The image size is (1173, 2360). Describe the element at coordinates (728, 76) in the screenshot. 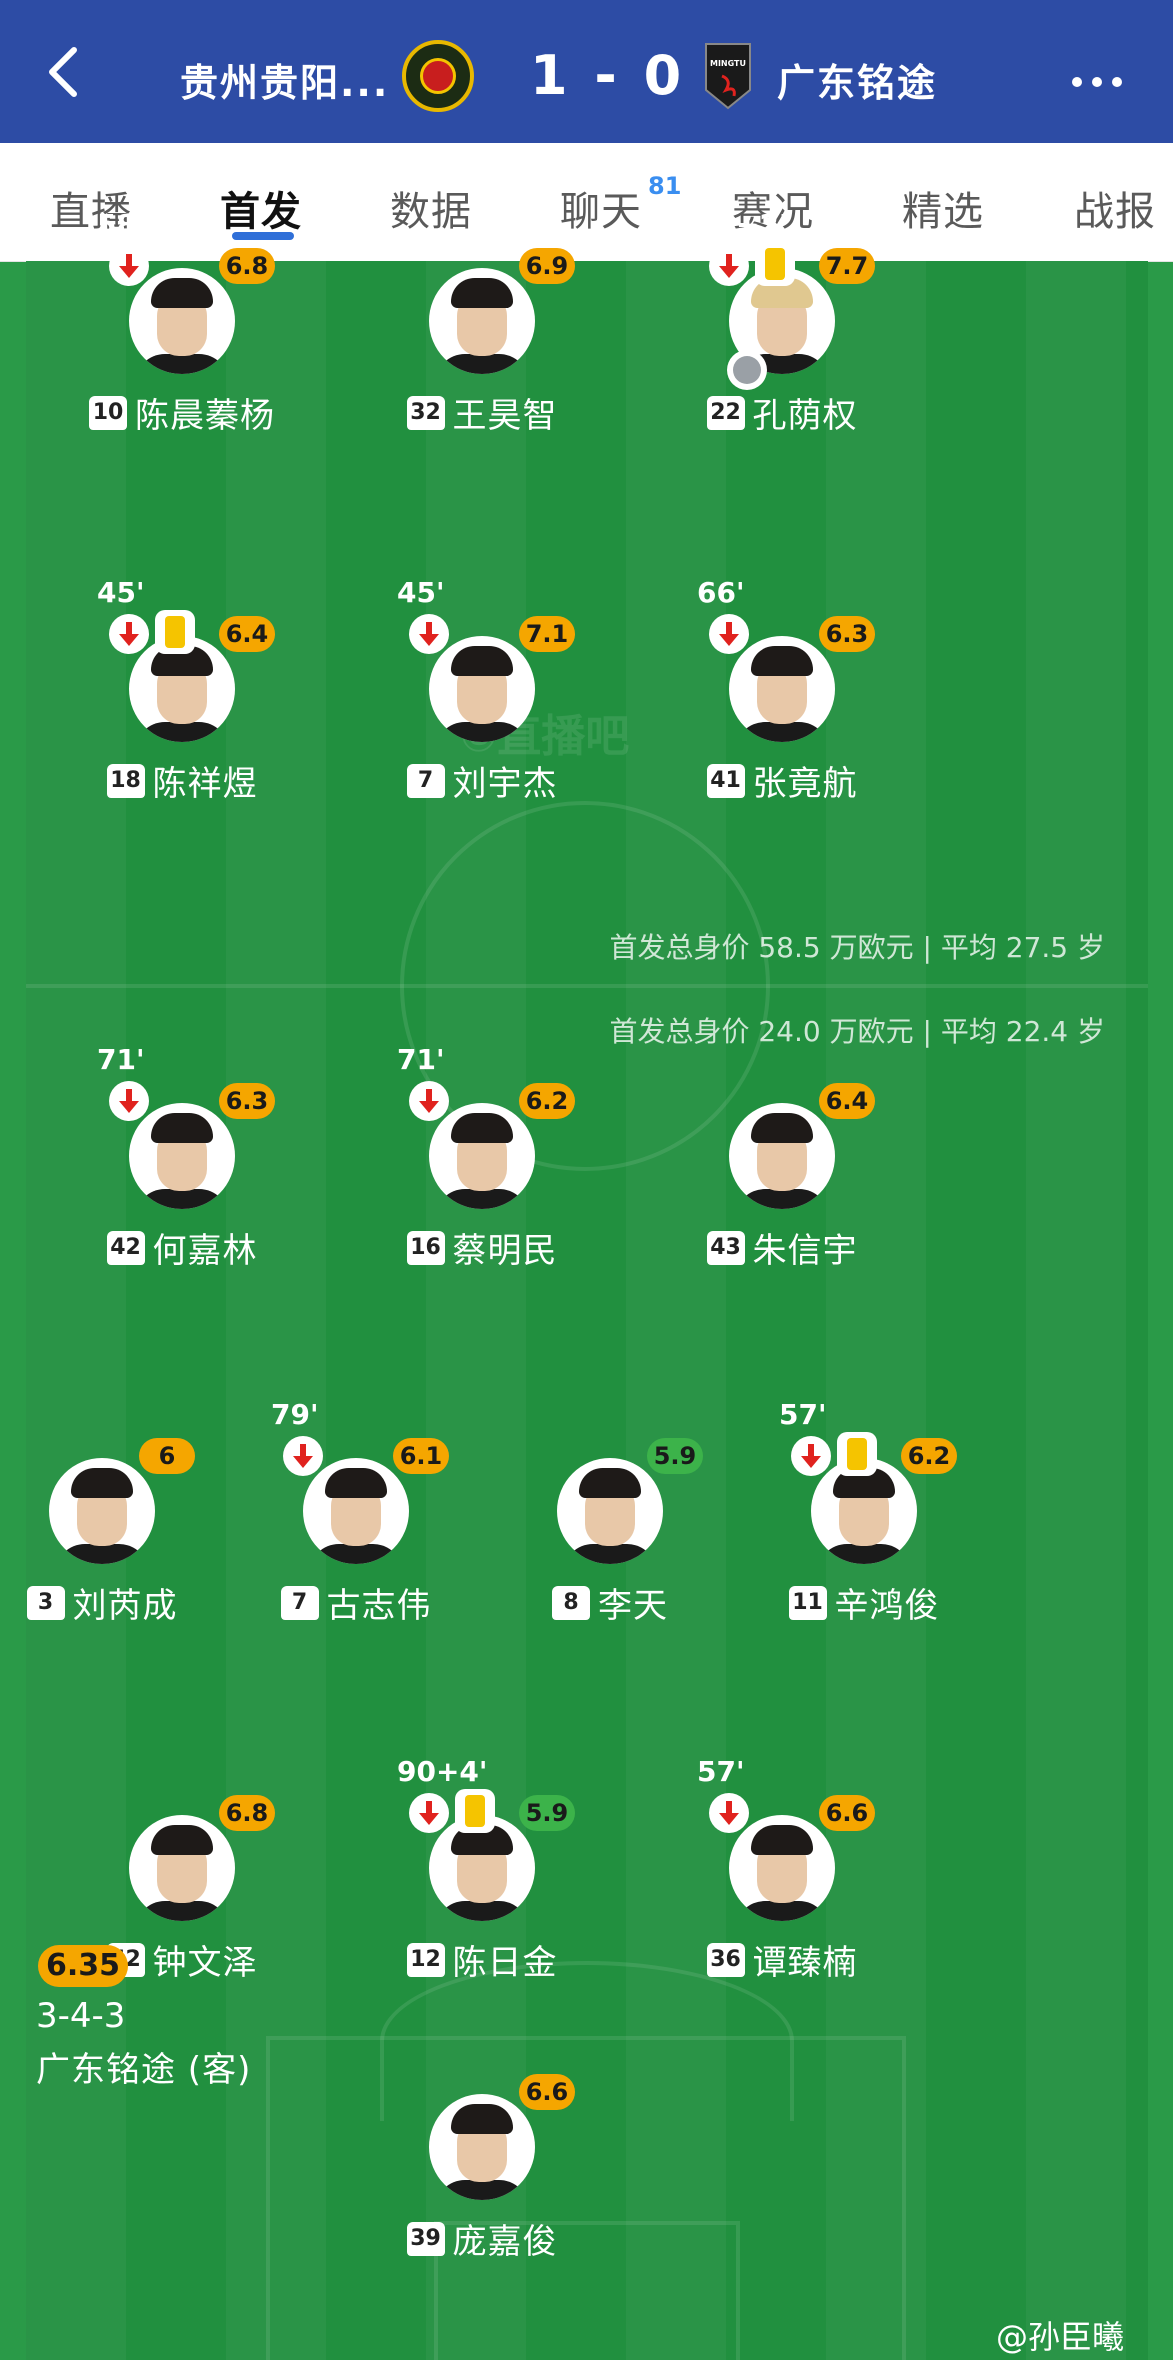

I see `away-team-logo-icon: MINGTU` at that location.